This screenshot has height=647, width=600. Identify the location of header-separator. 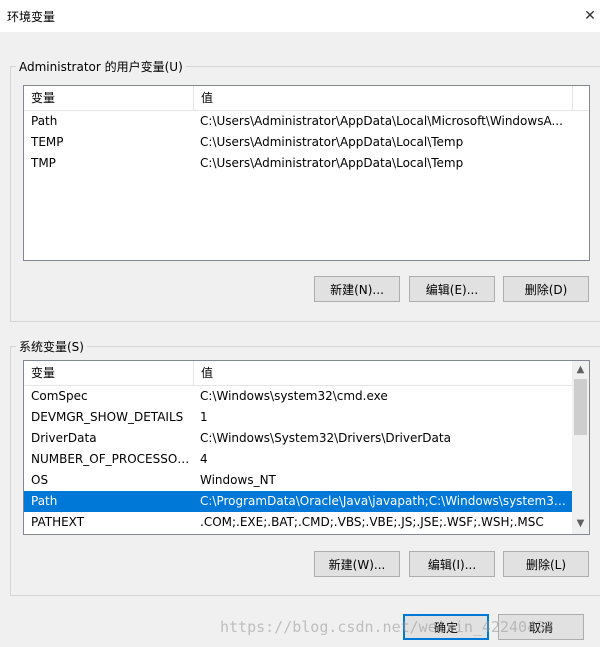
(572, 98).